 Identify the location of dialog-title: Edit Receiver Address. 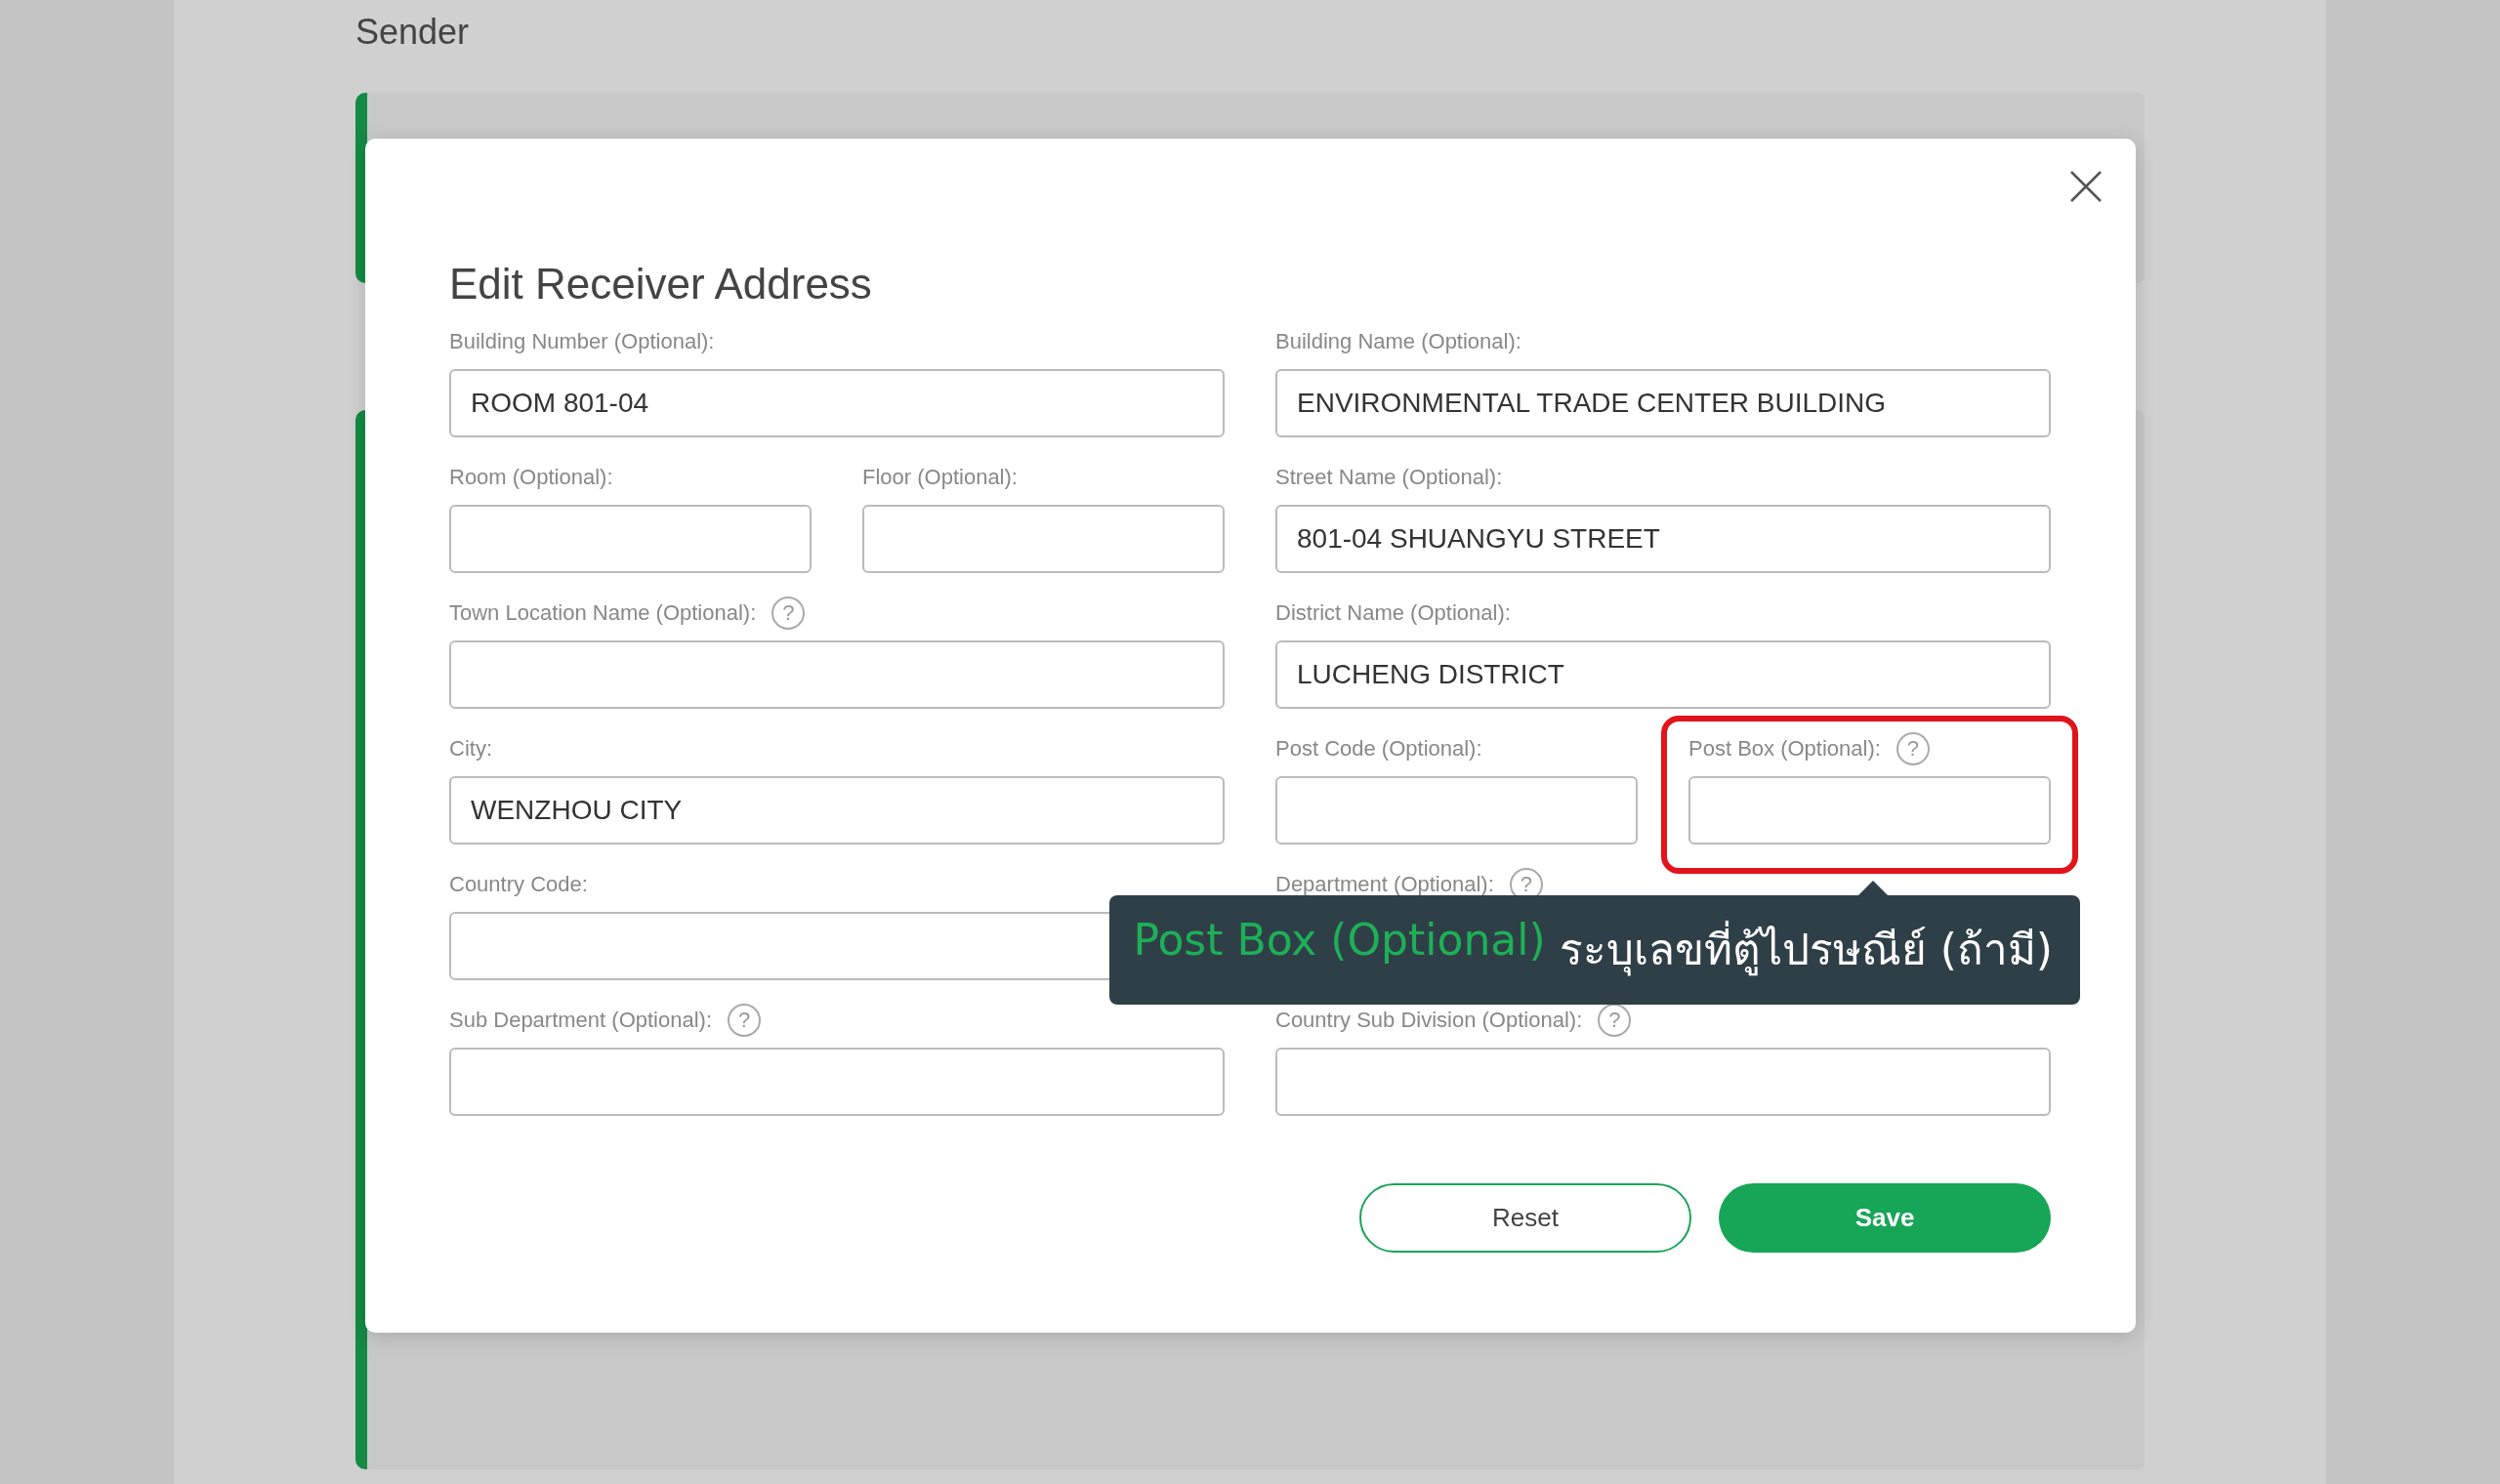
(661, 285).